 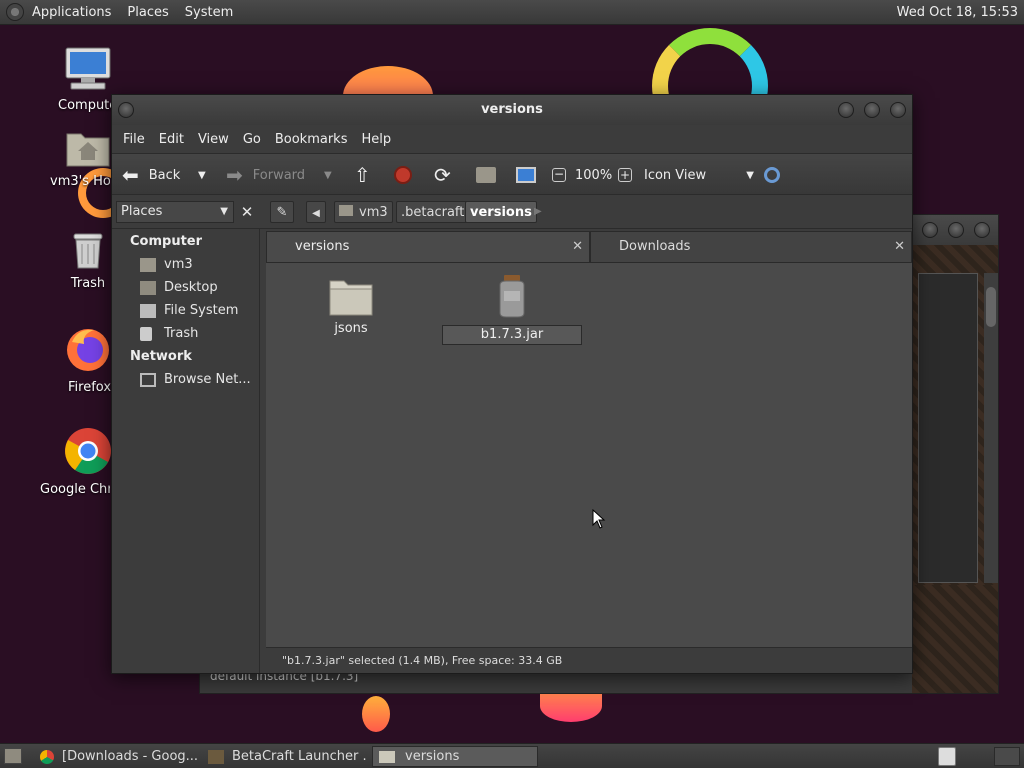 I want to click on sidebar-selector: Places ▼, so click(x=175, y=212).